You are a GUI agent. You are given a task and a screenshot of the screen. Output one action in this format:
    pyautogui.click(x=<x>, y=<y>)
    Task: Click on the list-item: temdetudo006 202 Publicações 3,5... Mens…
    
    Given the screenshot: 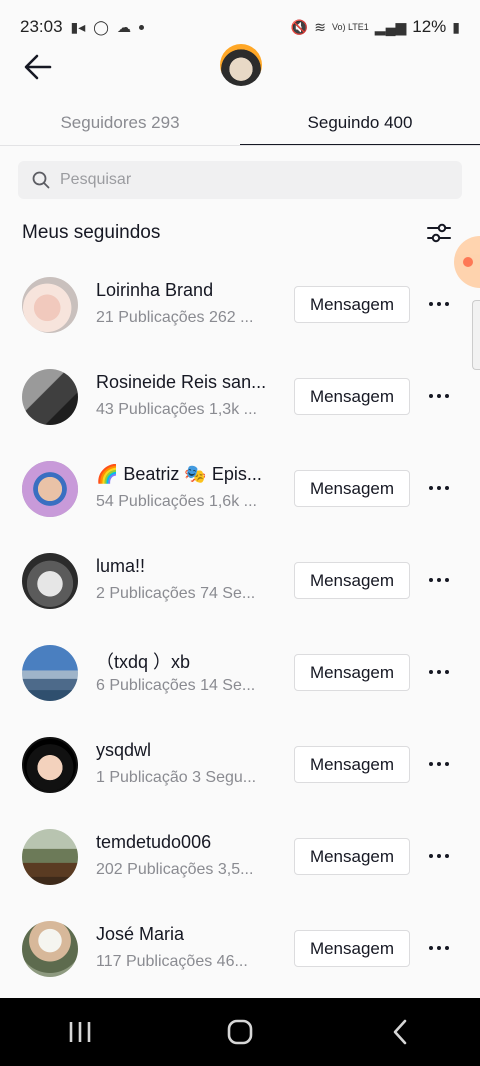 What is the action you would take?
    pyautogui.click(x=240, y=856)
    